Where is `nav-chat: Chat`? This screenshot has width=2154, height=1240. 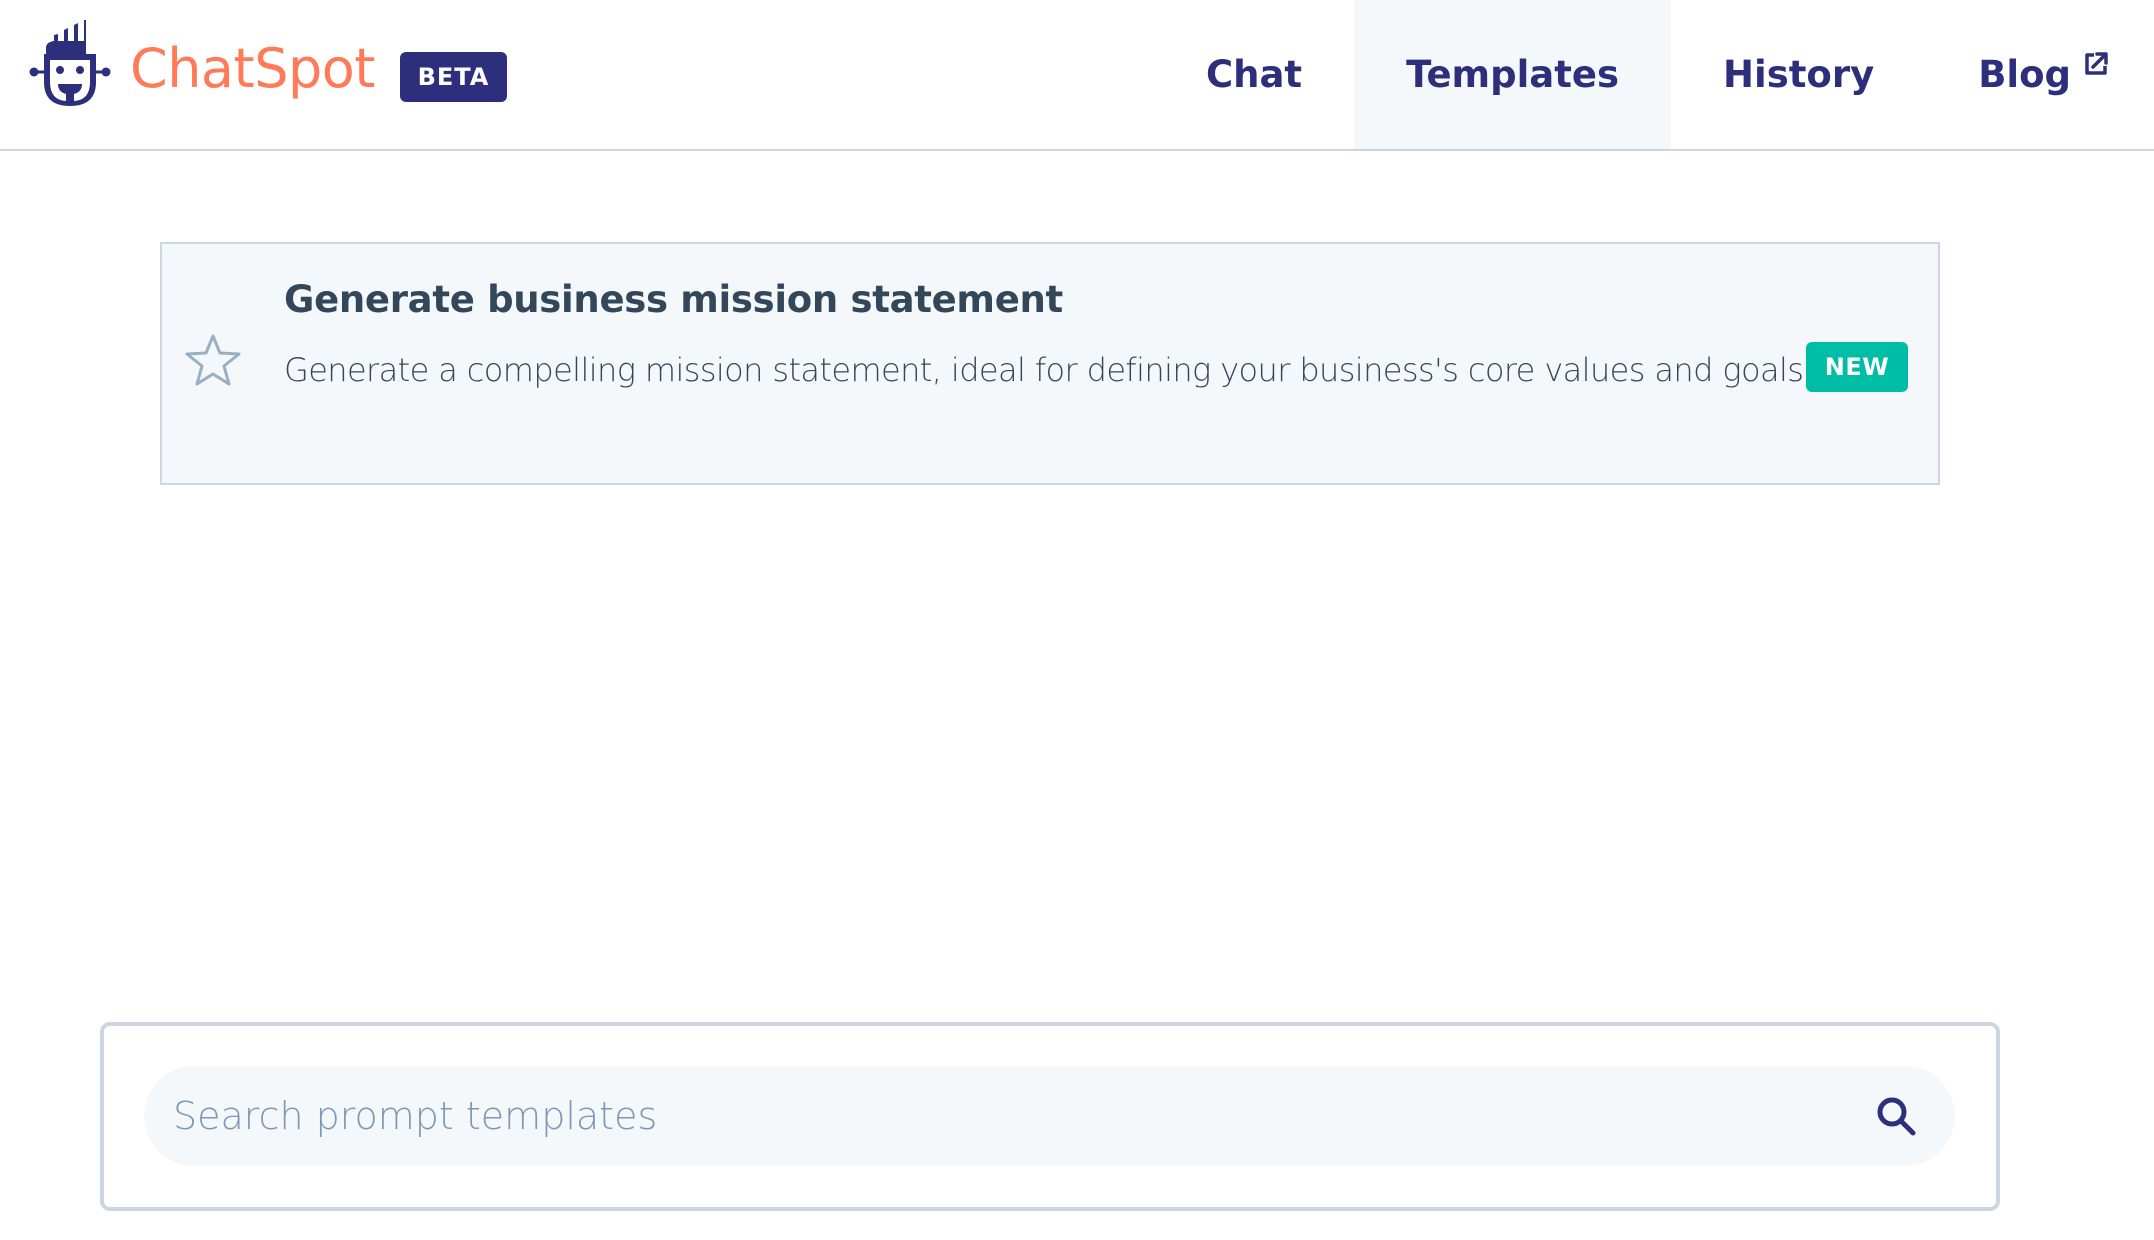 nav-chat: Chat is located at coordinates (1254, 74).